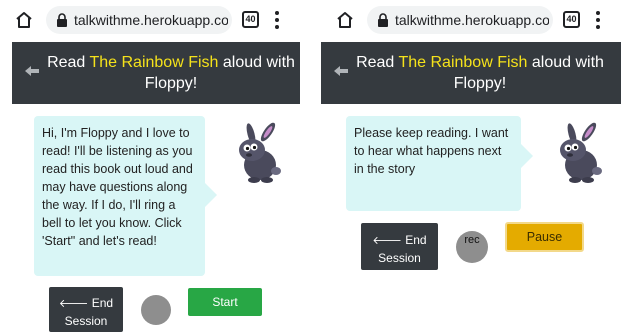 Image resolution: width=621 pixels, height=335 pixels. Describe the element at coordinates (156, 310) in the screenshot. I see `record-indicator` at that location.